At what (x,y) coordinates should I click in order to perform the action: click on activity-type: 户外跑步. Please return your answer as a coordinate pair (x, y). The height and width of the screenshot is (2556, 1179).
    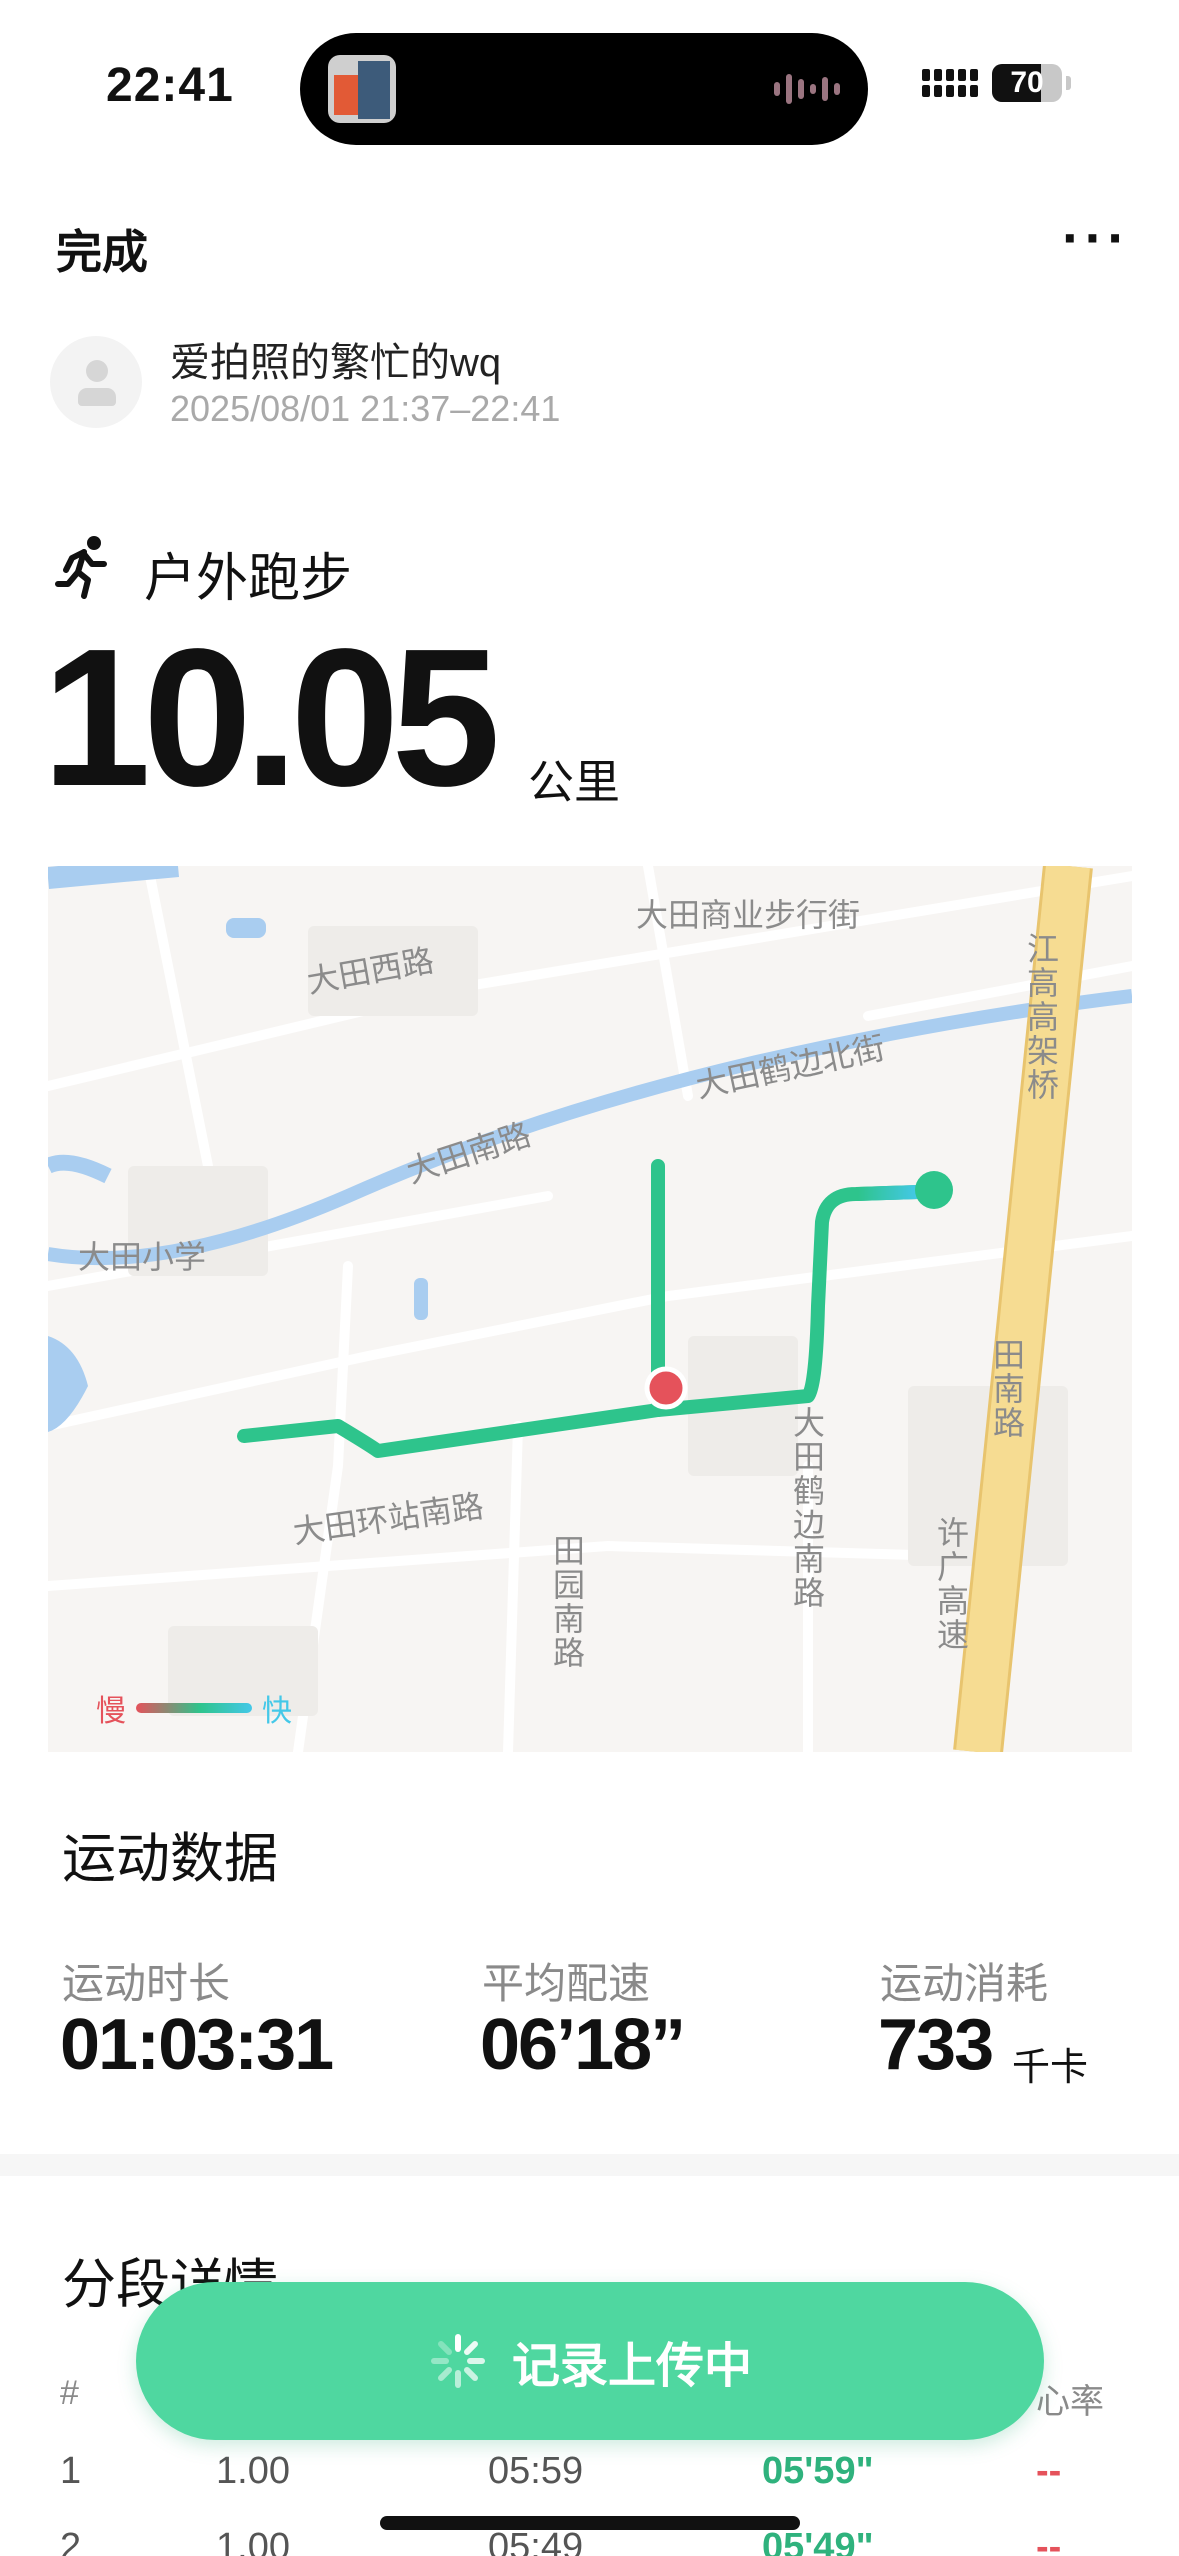
    Looking at the image, I should click on (248, 579).